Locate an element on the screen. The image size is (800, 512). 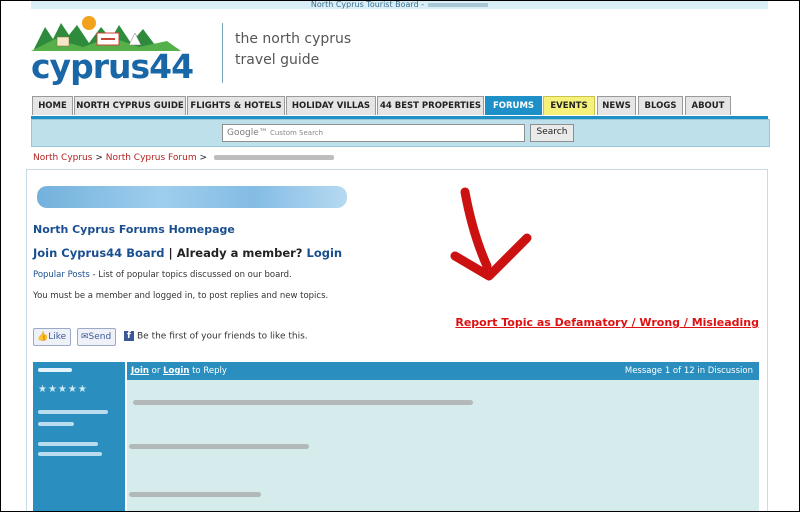
tagline-line1: the north cyprus is located at coordinates (293, 39).